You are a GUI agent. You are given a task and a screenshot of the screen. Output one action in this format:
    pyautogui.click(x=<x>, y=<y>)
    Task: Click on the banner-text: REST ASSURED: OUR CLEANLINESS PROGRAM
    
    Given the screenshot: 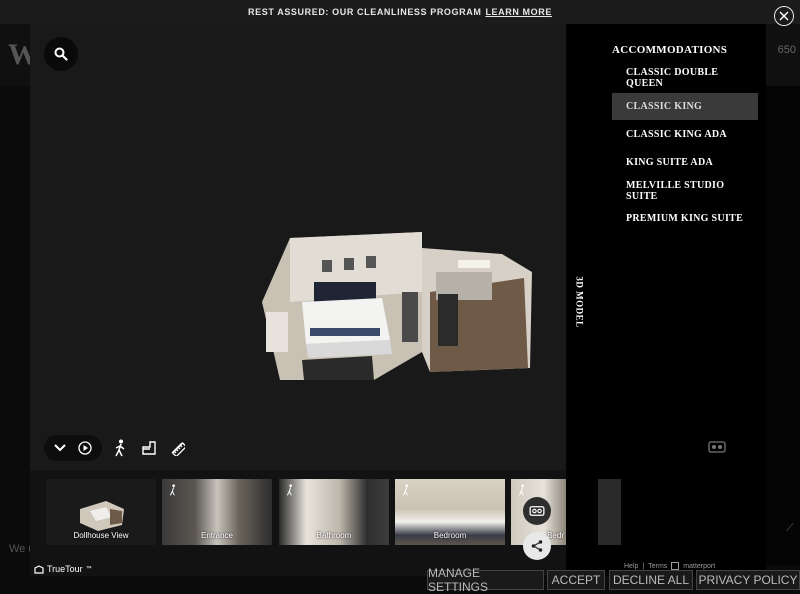 What is the action you would take?
    pyautogui.click(x=365, y=12)
    